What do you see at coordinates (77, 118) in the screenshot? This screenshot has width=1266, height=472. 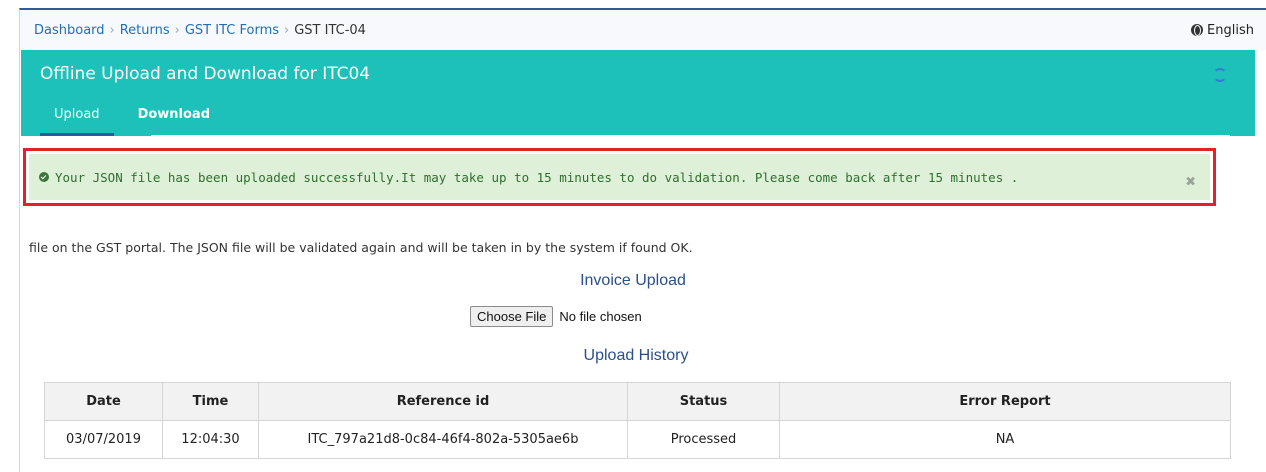 I see `tab-upload: Upload` at bounding box center [77, 118].